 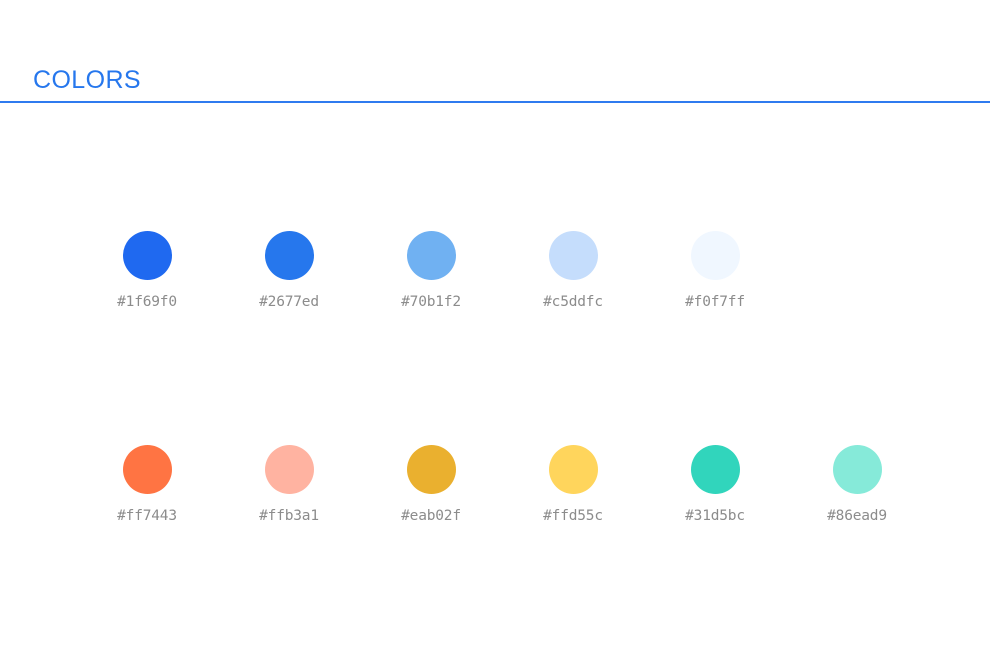 I want to click on color-swatch: #86ead9, so click(x=857, y=485).